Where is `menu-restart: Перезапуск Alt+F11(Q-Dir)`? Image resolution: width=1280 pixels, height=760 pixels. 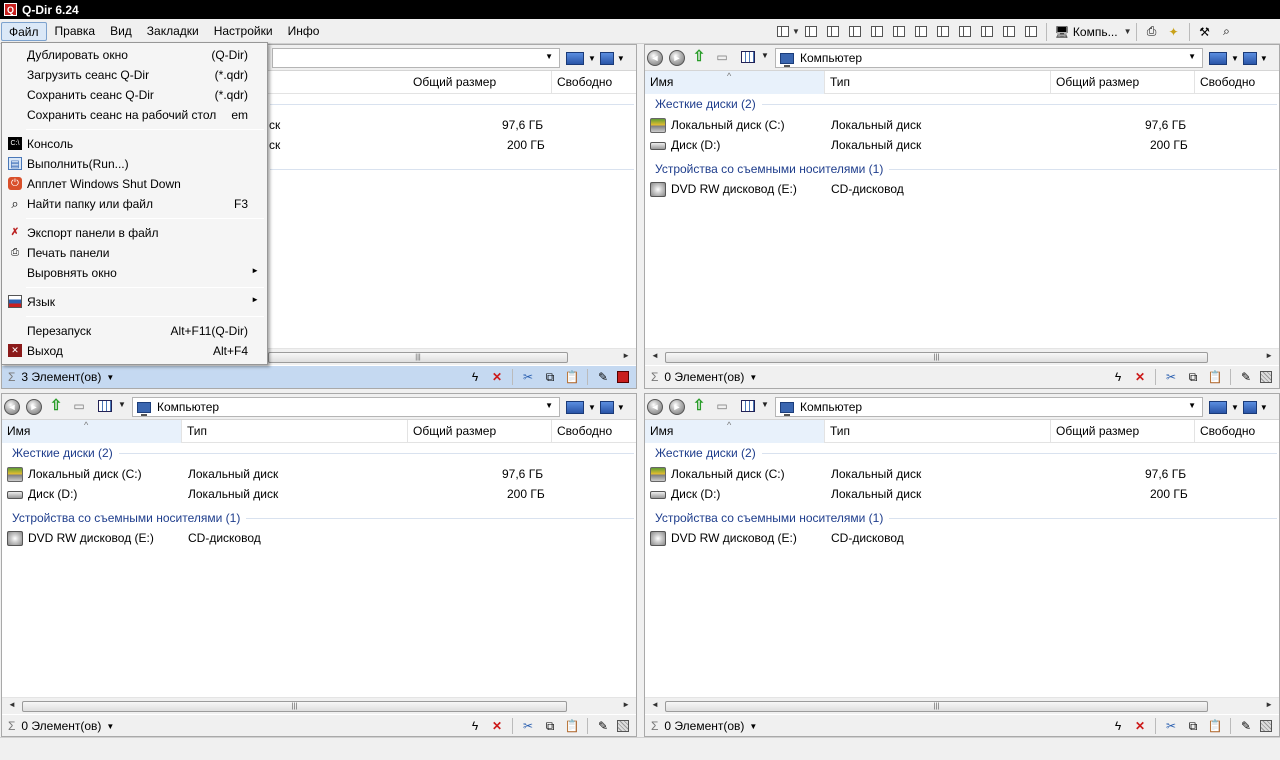
menu-restart: Перезапуск Alt+F11(Q-Dir) is located at coordinates (134, 331).